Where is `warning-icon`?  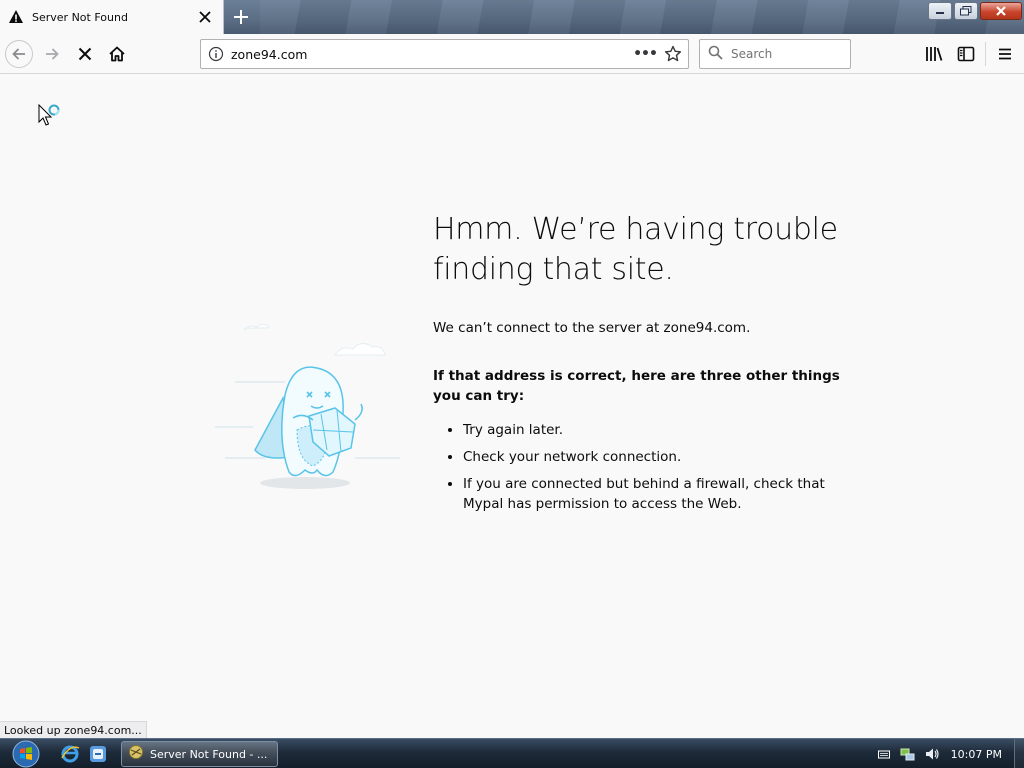 warning-icon is located at coordinates (16, 17).